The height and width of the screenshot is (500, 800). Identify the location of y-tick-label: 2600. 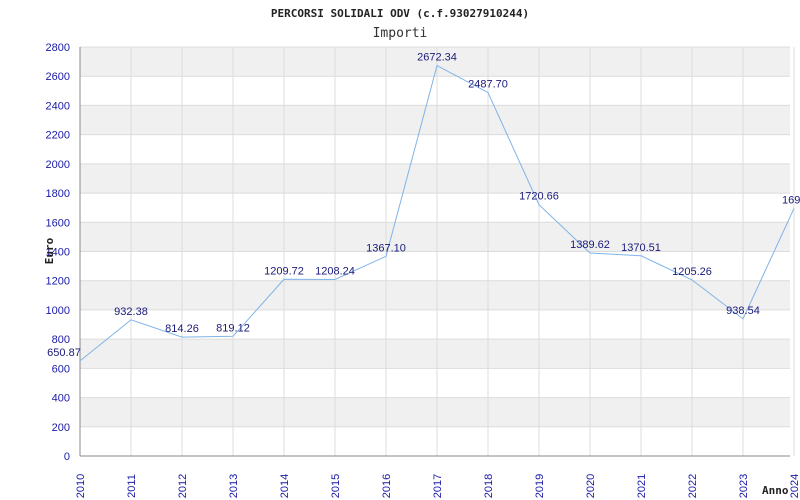
(58, 77).